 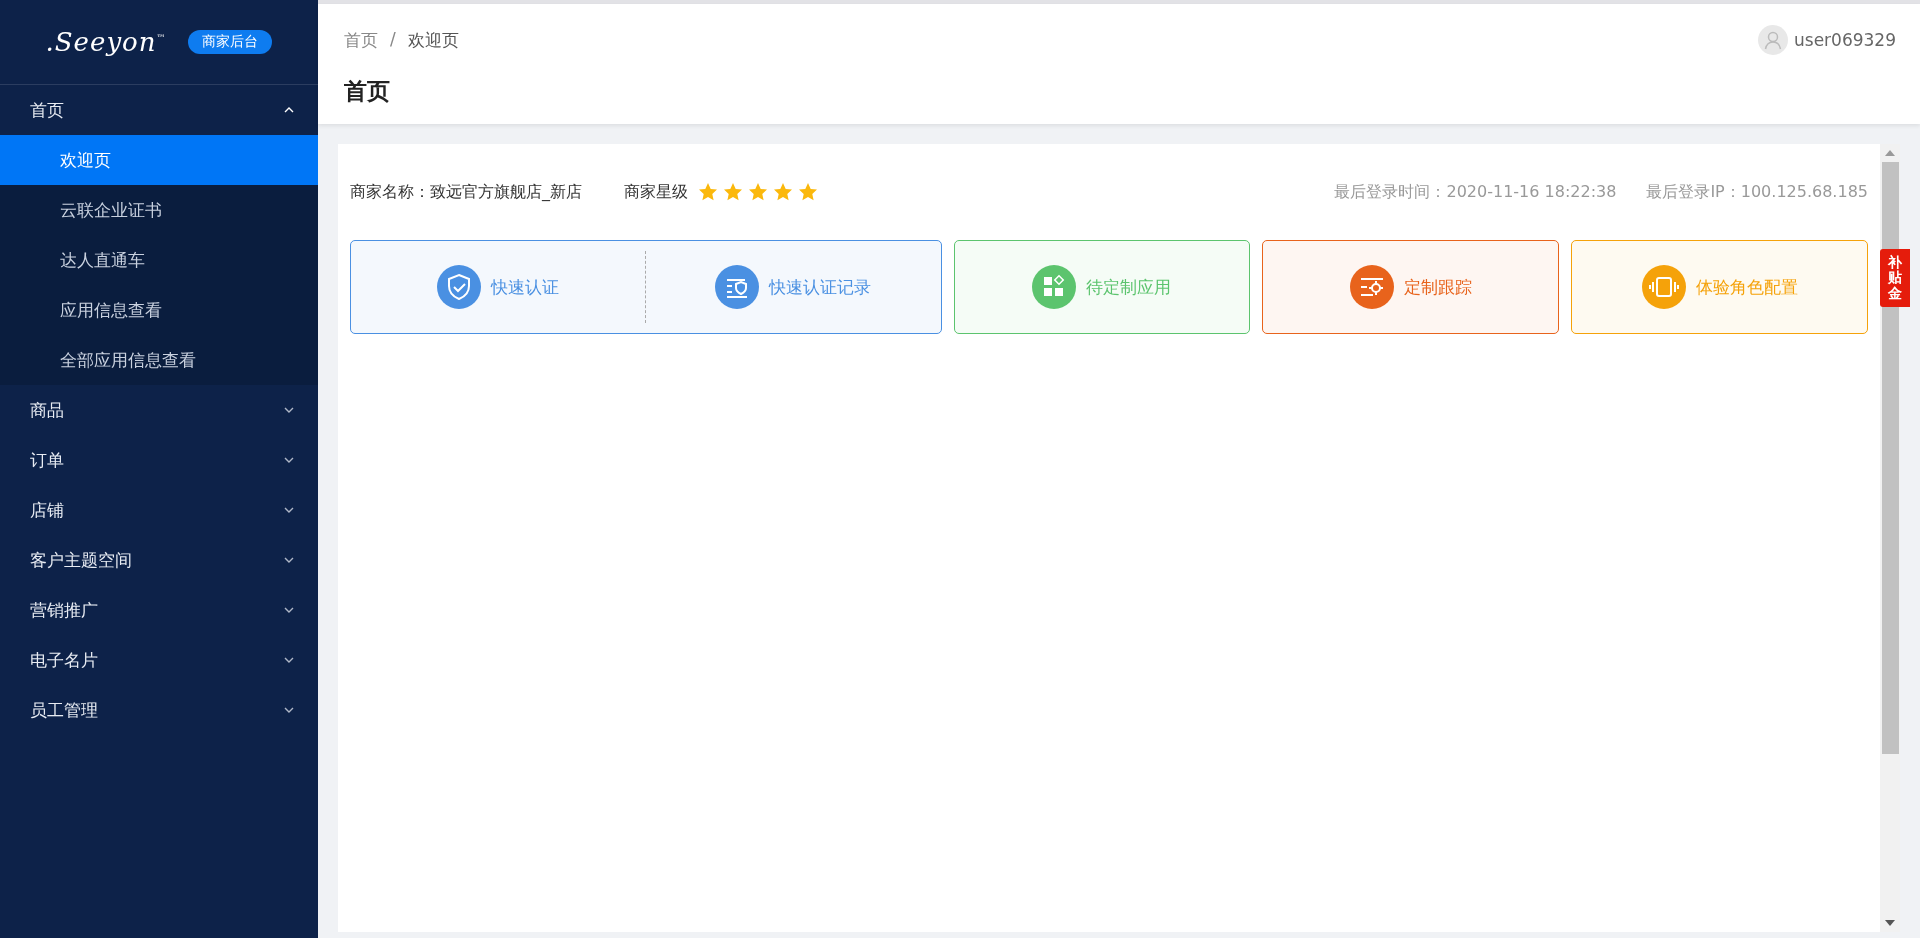 What do you see at coordinates (159, 410) in the screenshot?
I see `menu-group: 商品` at bounding box center [159, 410].